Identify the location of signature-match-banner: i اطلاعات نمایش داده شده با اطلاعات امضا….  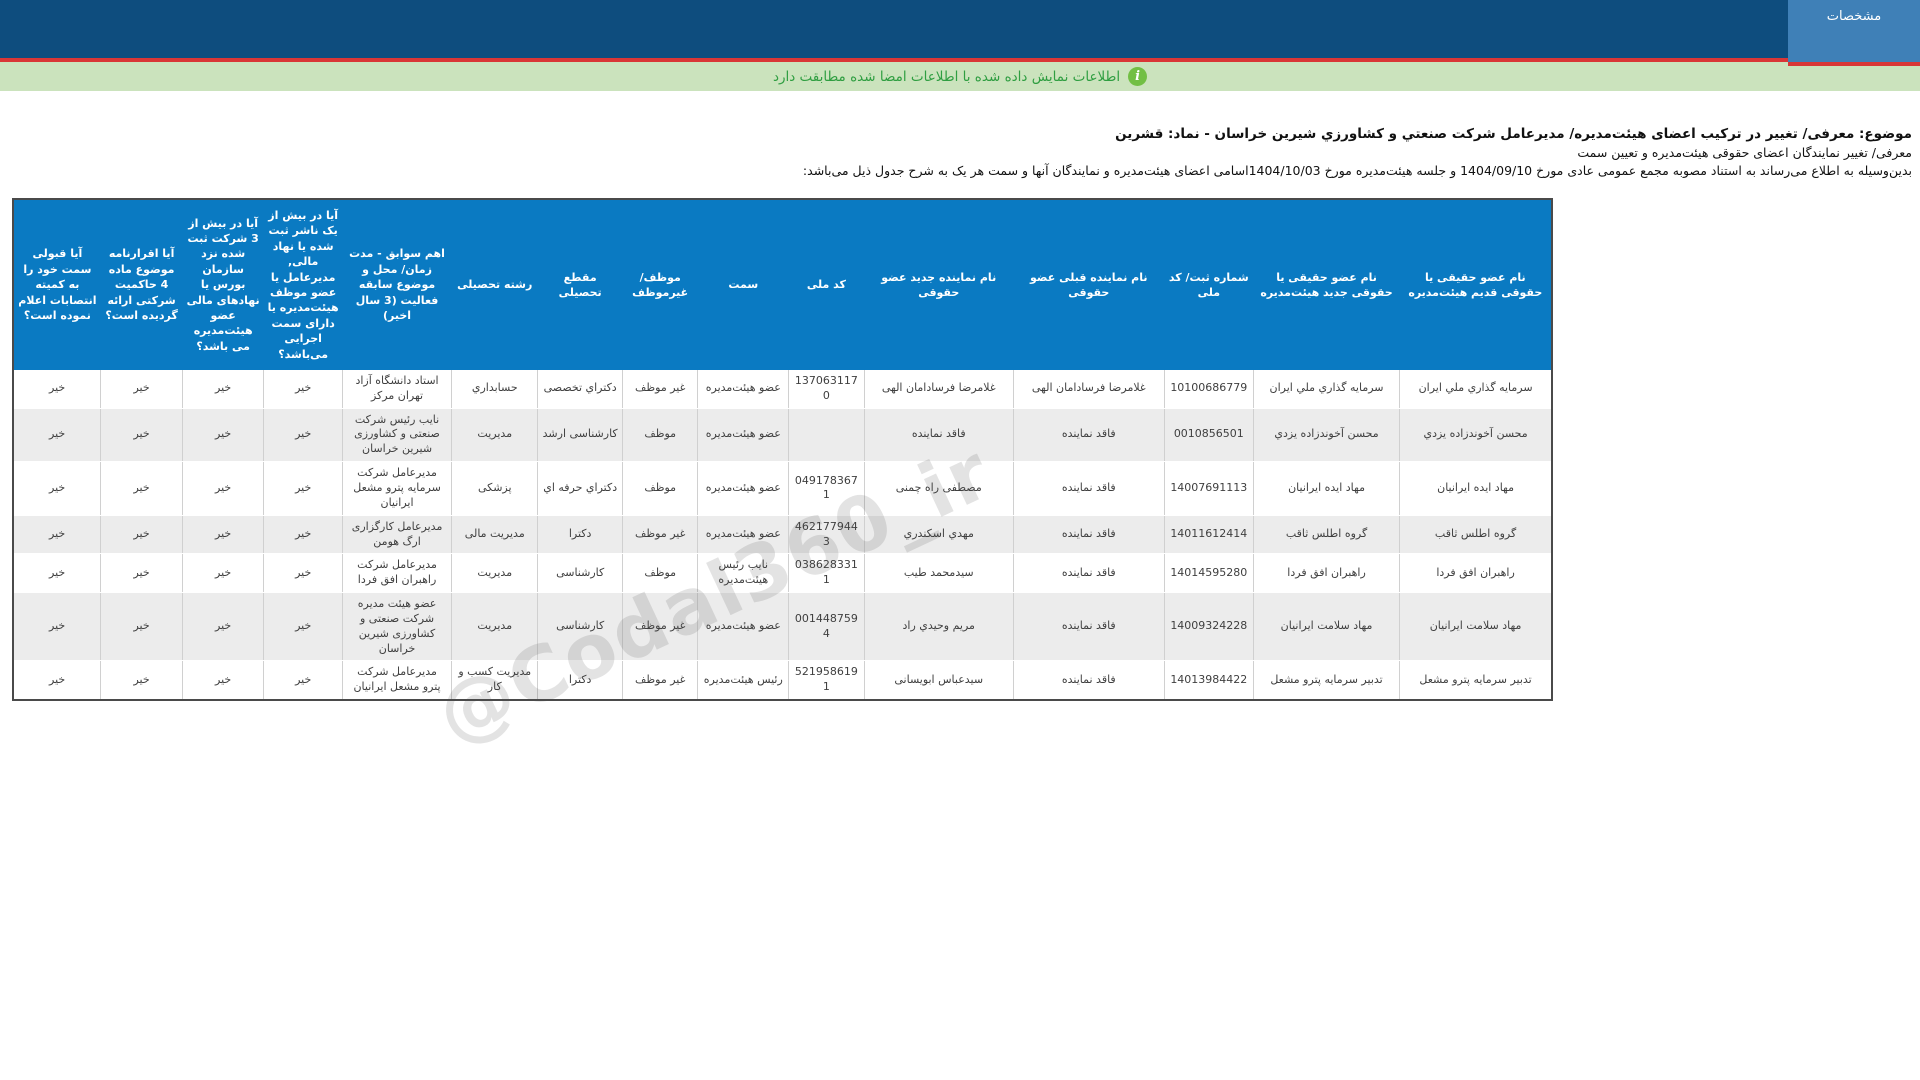
(960, 76).